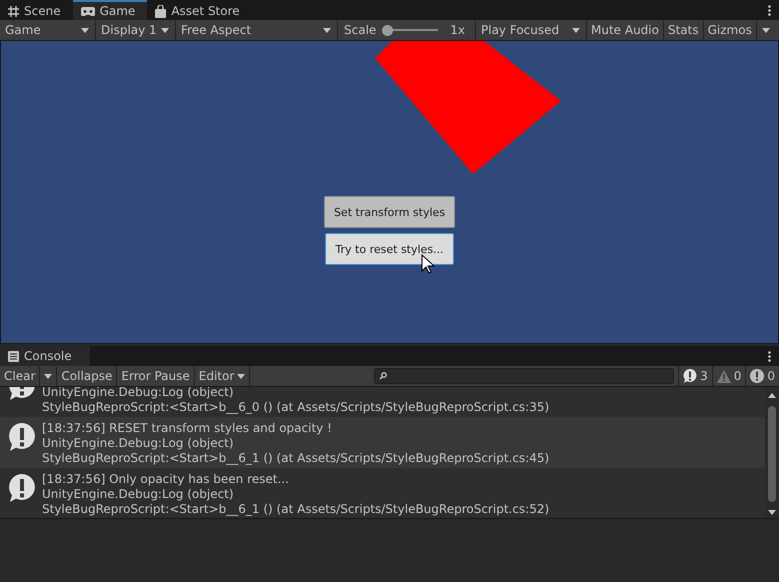 The width and height of the screenshot is (779, 582). What do you see at coordinates (110, 10) in the screenshot?
I see `tab: Game` at bounding box center [110, 10].